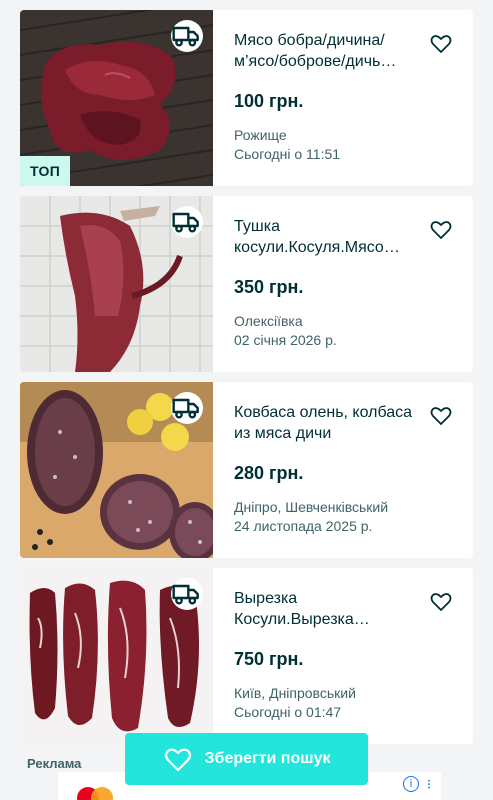 The image size is (493, 800). What do you see at coordinates (95, 793) in the screenshot?
I see `ad-logo` at bounding box center [95, 793].